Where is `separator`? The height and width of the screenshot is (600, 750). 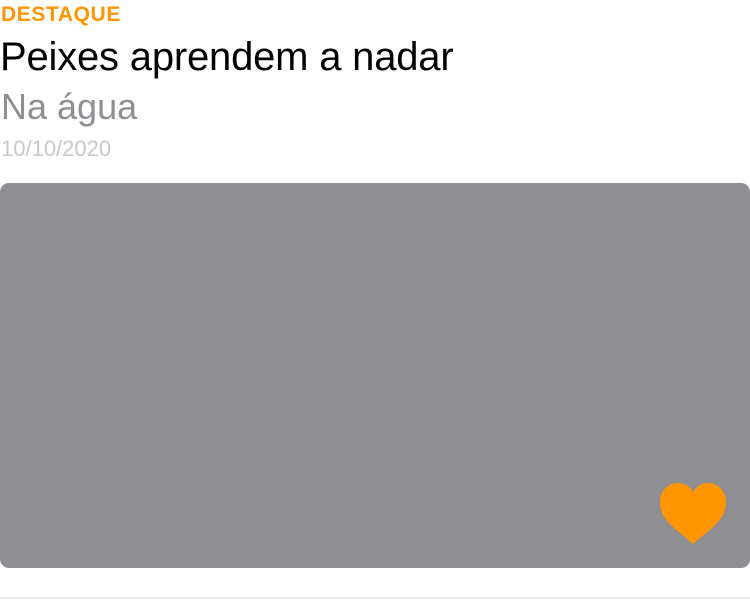
separator is located at coordinates (375, 598).